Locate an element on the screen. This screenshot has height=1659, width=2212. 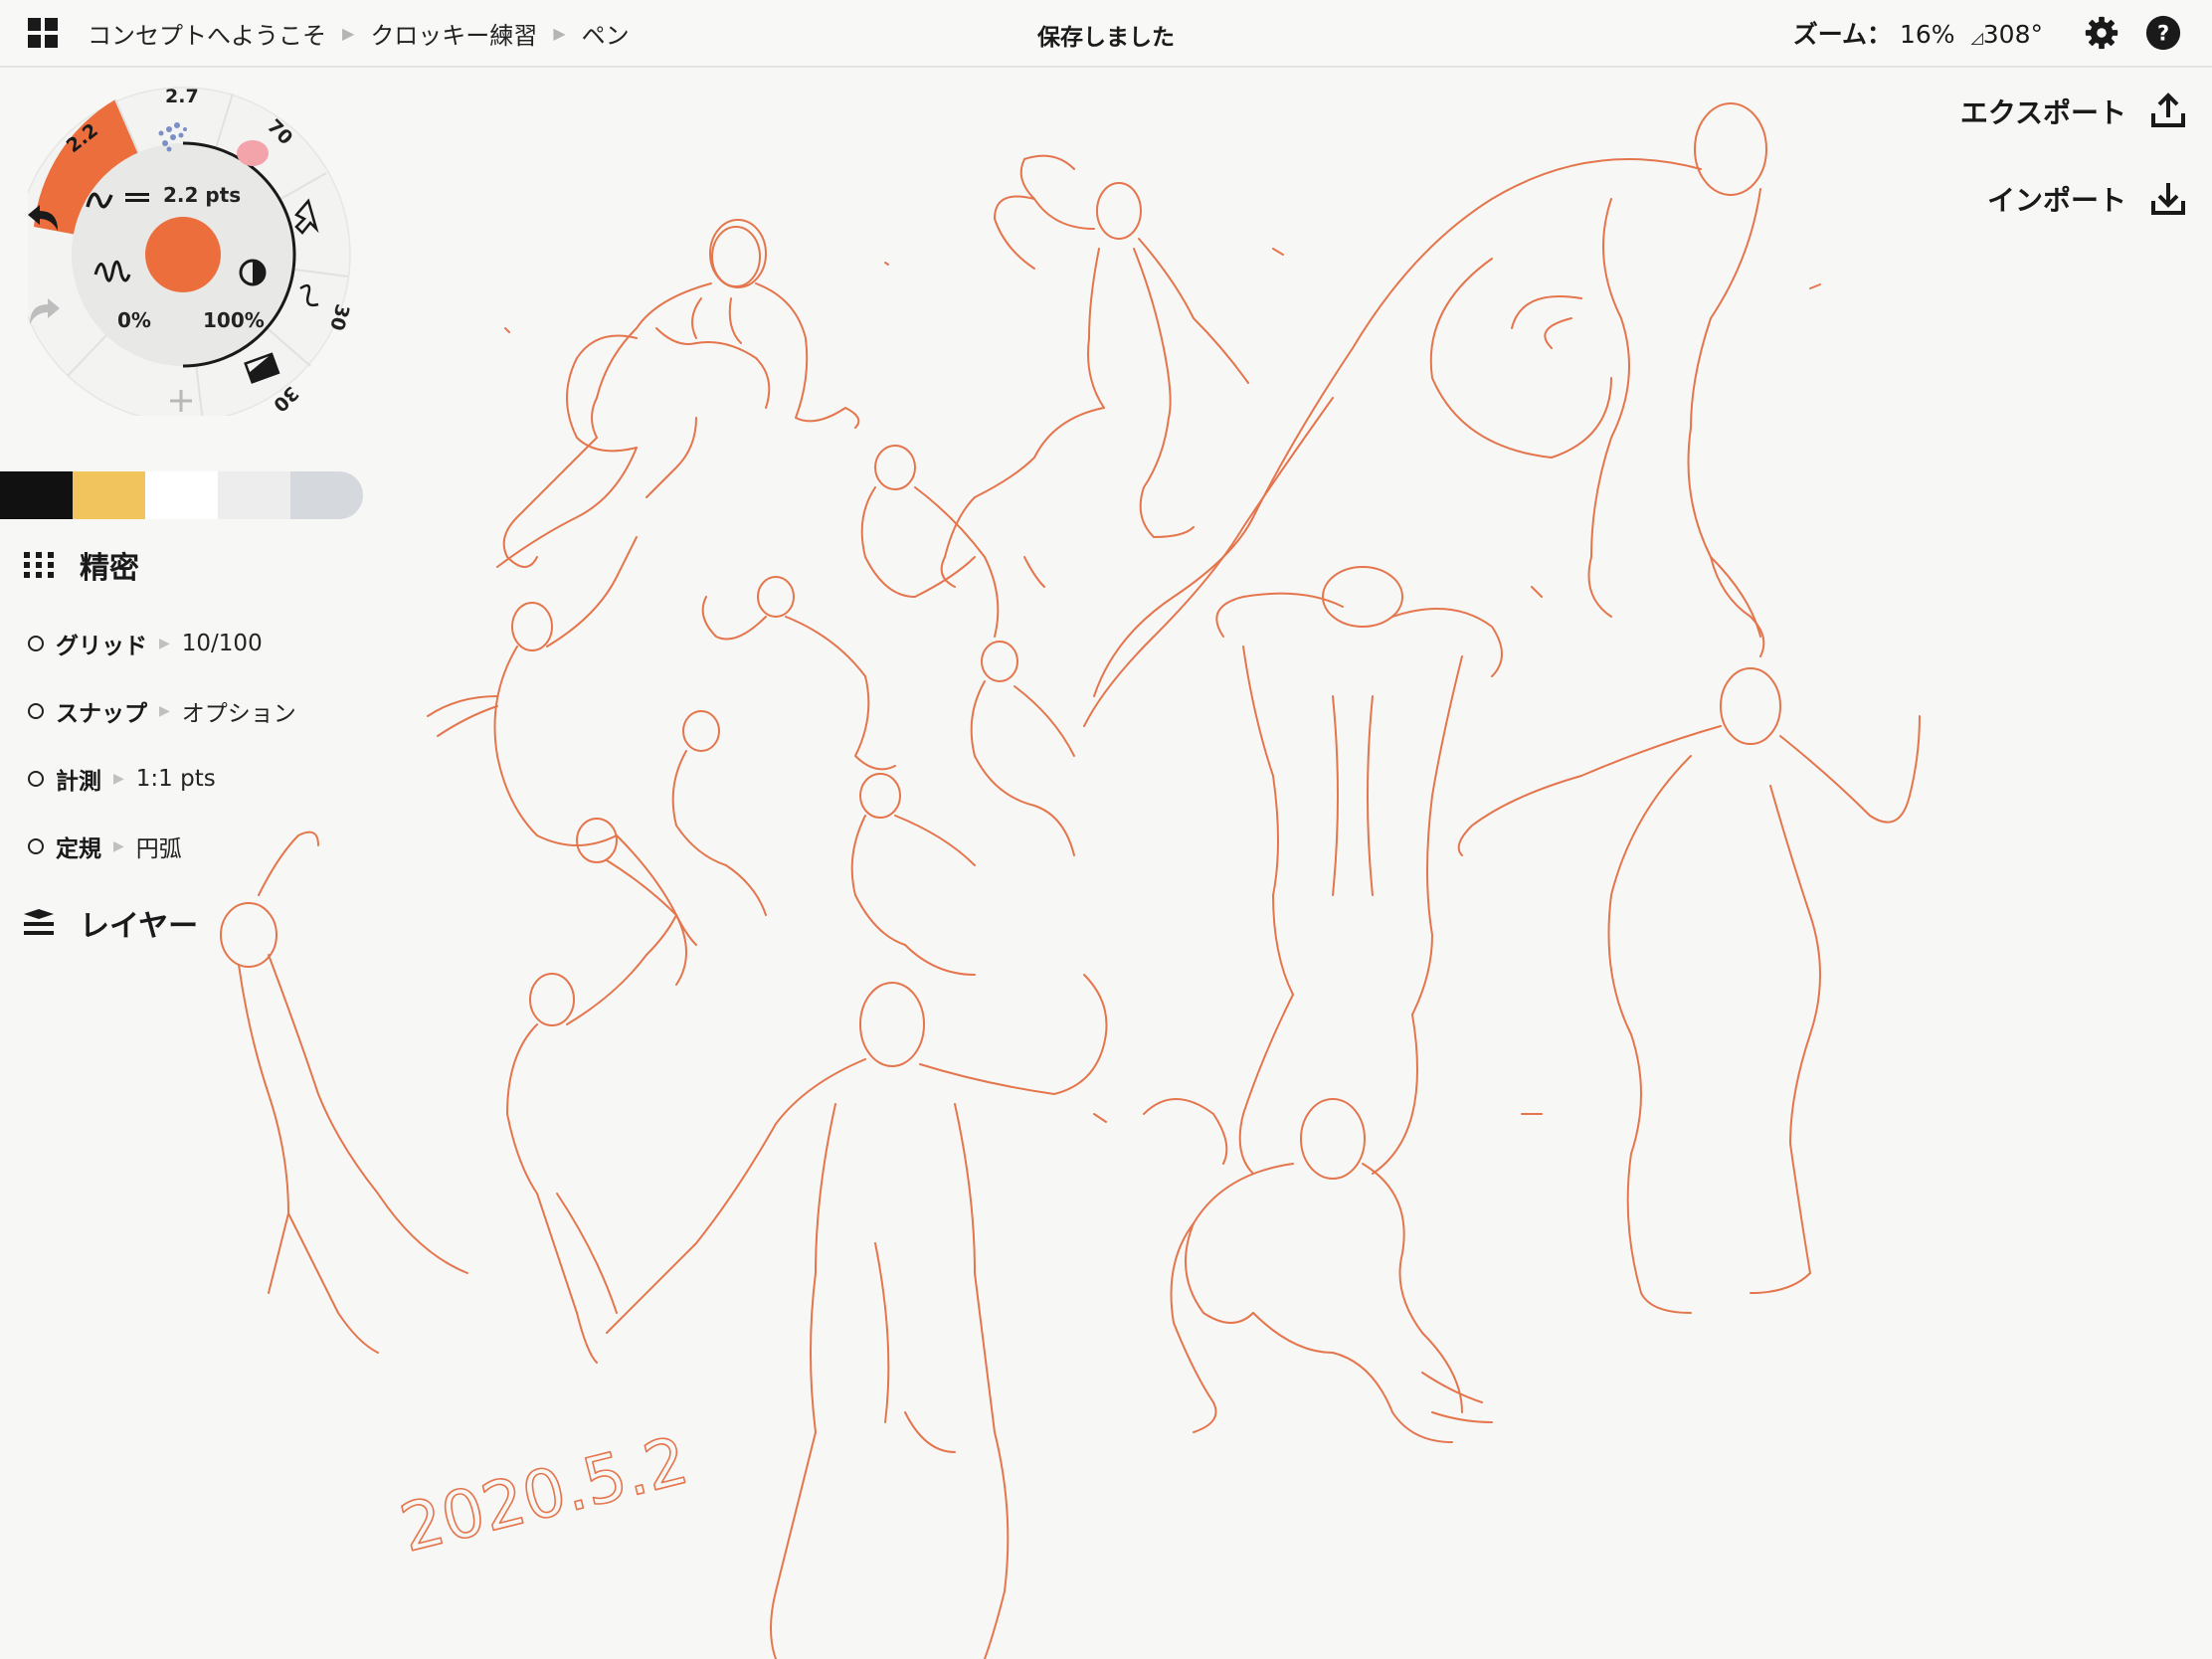
snap-option: スナップ ▶ オプション is located at coordinates (162, 711).